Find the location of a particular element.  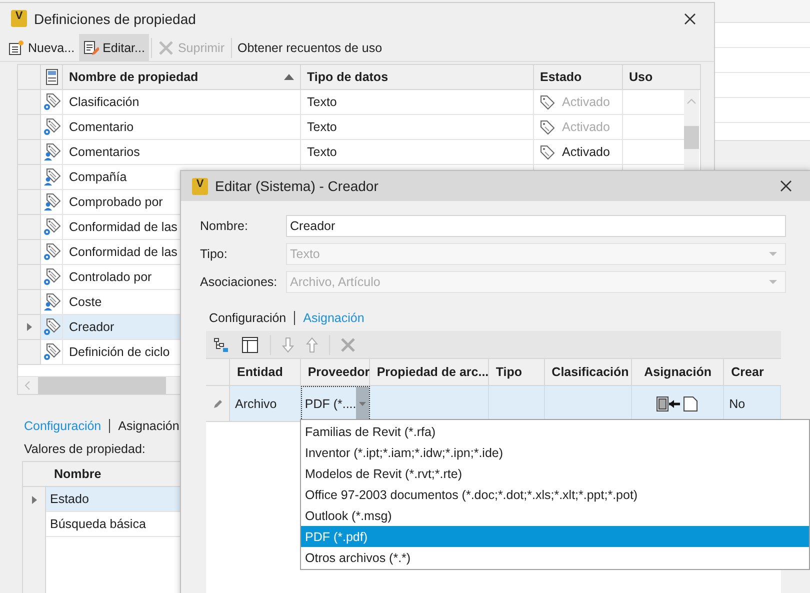

field-label: Asociaciones: is located at coordinates (239, 282).